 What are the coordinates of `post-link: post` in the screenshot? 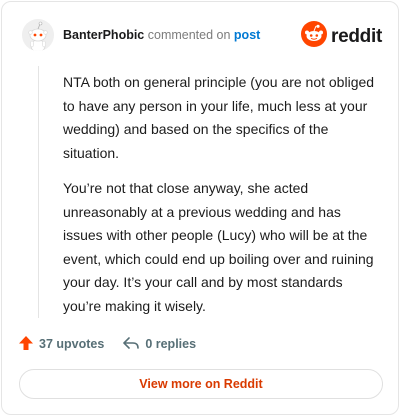 It's located at (247, 35).